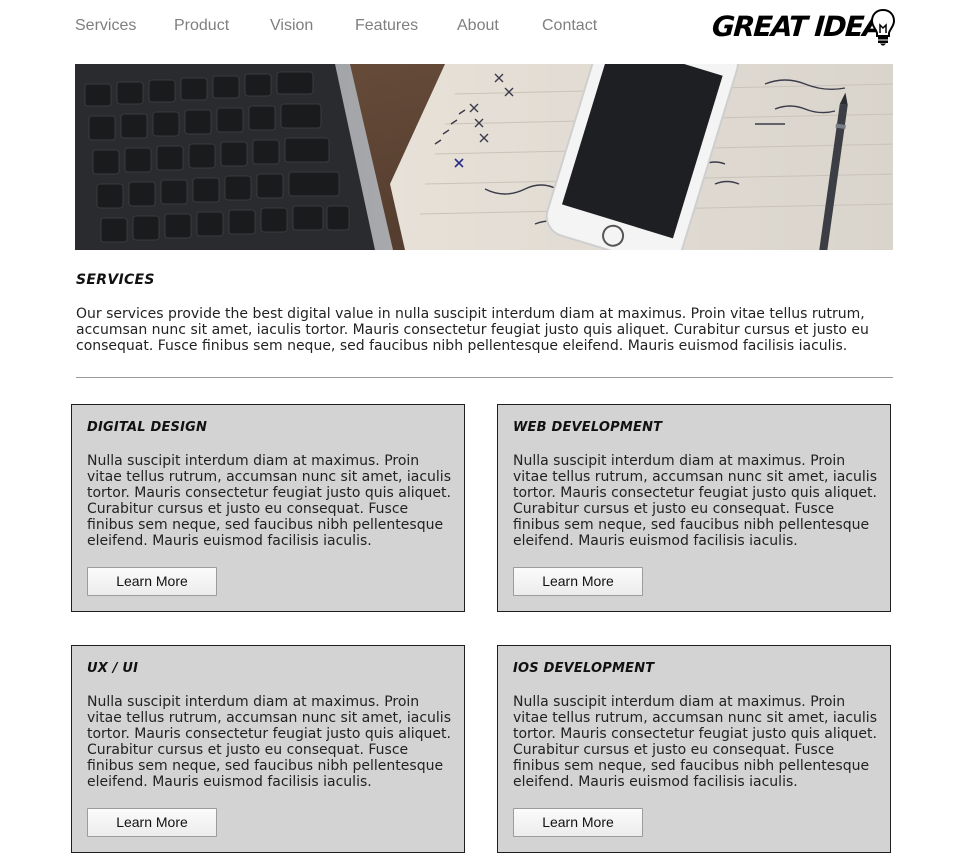  I want to click on card-title: UX / UI, so click(113, 668).